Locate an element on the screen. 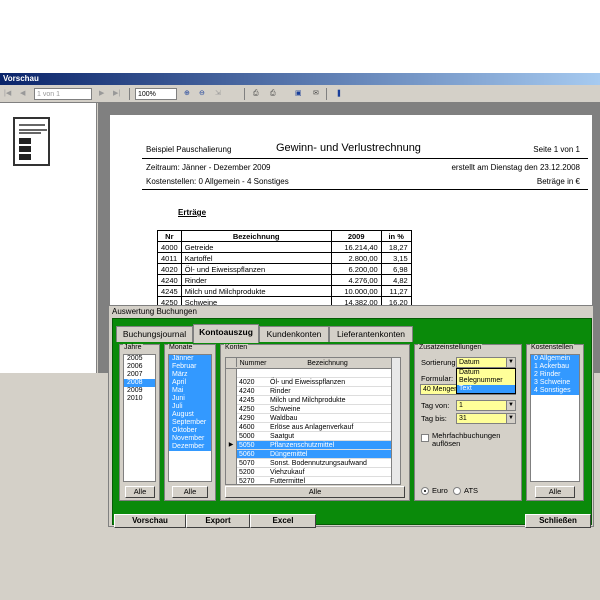 The height and width of the screenshot is (600, 600). list-item: 3 Schweine is located at coordinates (555, 383).